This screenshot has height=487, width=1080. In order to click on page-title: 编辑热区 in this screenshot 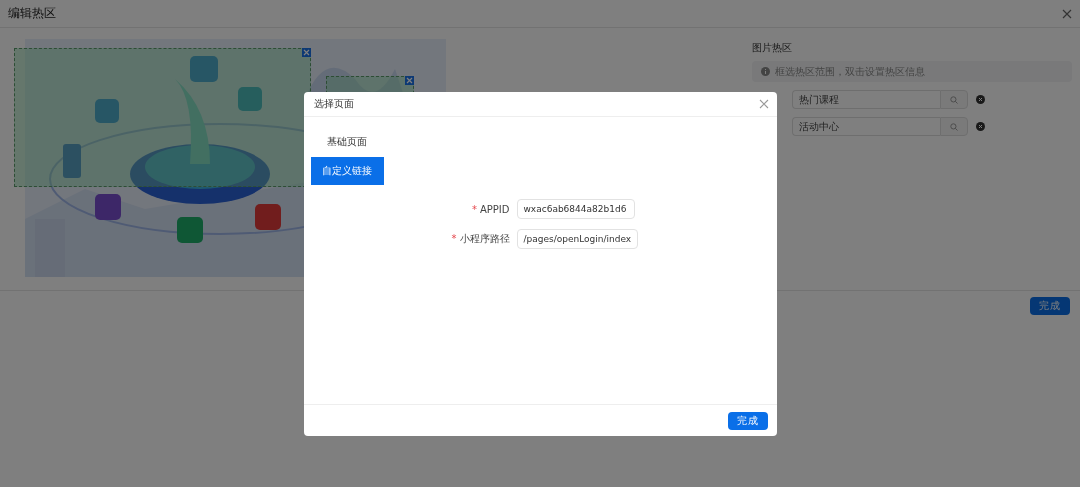, I will do `click(32, 13)`.